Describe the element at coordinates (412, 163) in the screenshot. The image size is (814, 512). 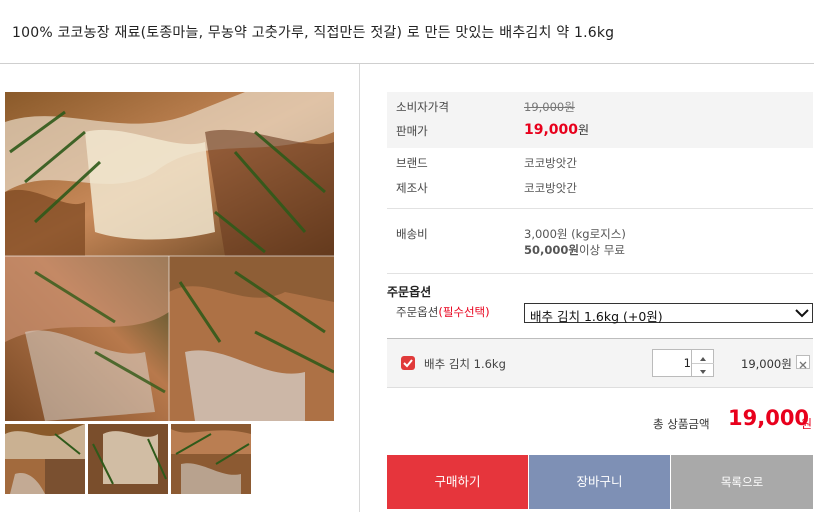
I see `brand-label: 브랜드` at that location.